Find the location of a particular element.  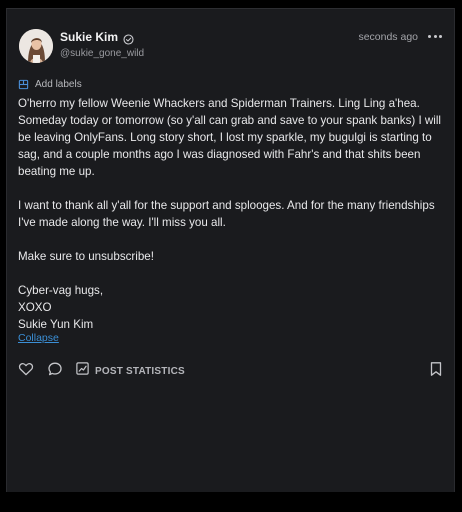

bookmark-button is located at coordinates (436, 371).